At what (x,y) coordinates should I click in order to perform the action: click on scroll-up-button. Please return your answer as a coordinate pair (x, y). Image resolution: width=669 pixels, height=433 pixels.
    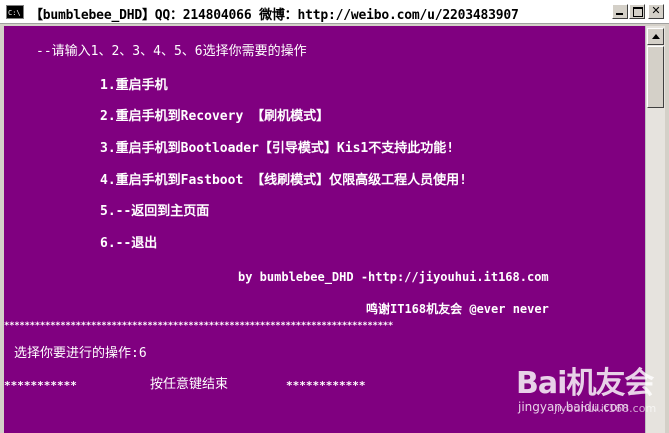
    Looking at the image, I should click on (655, 36).